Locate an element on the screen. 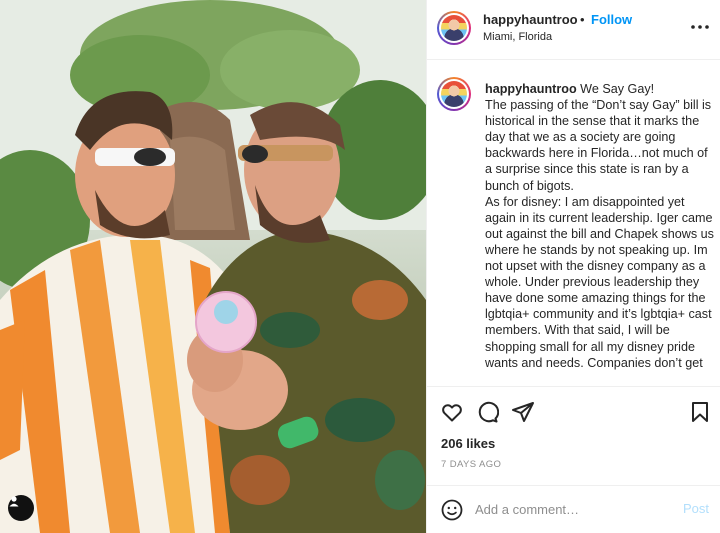  share-icon is located at coordinates (523, 412).